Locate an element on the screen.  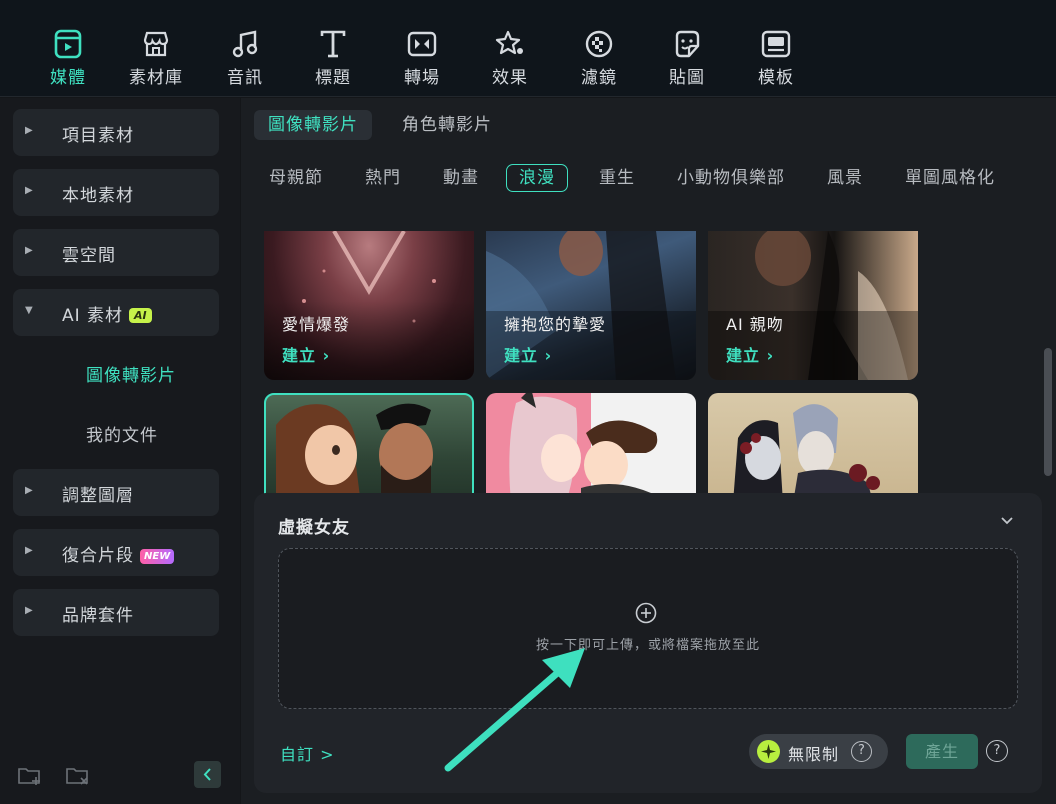
sidebar-item-project-media: ▶ 項目素材 is located at coordinates (116, 132).